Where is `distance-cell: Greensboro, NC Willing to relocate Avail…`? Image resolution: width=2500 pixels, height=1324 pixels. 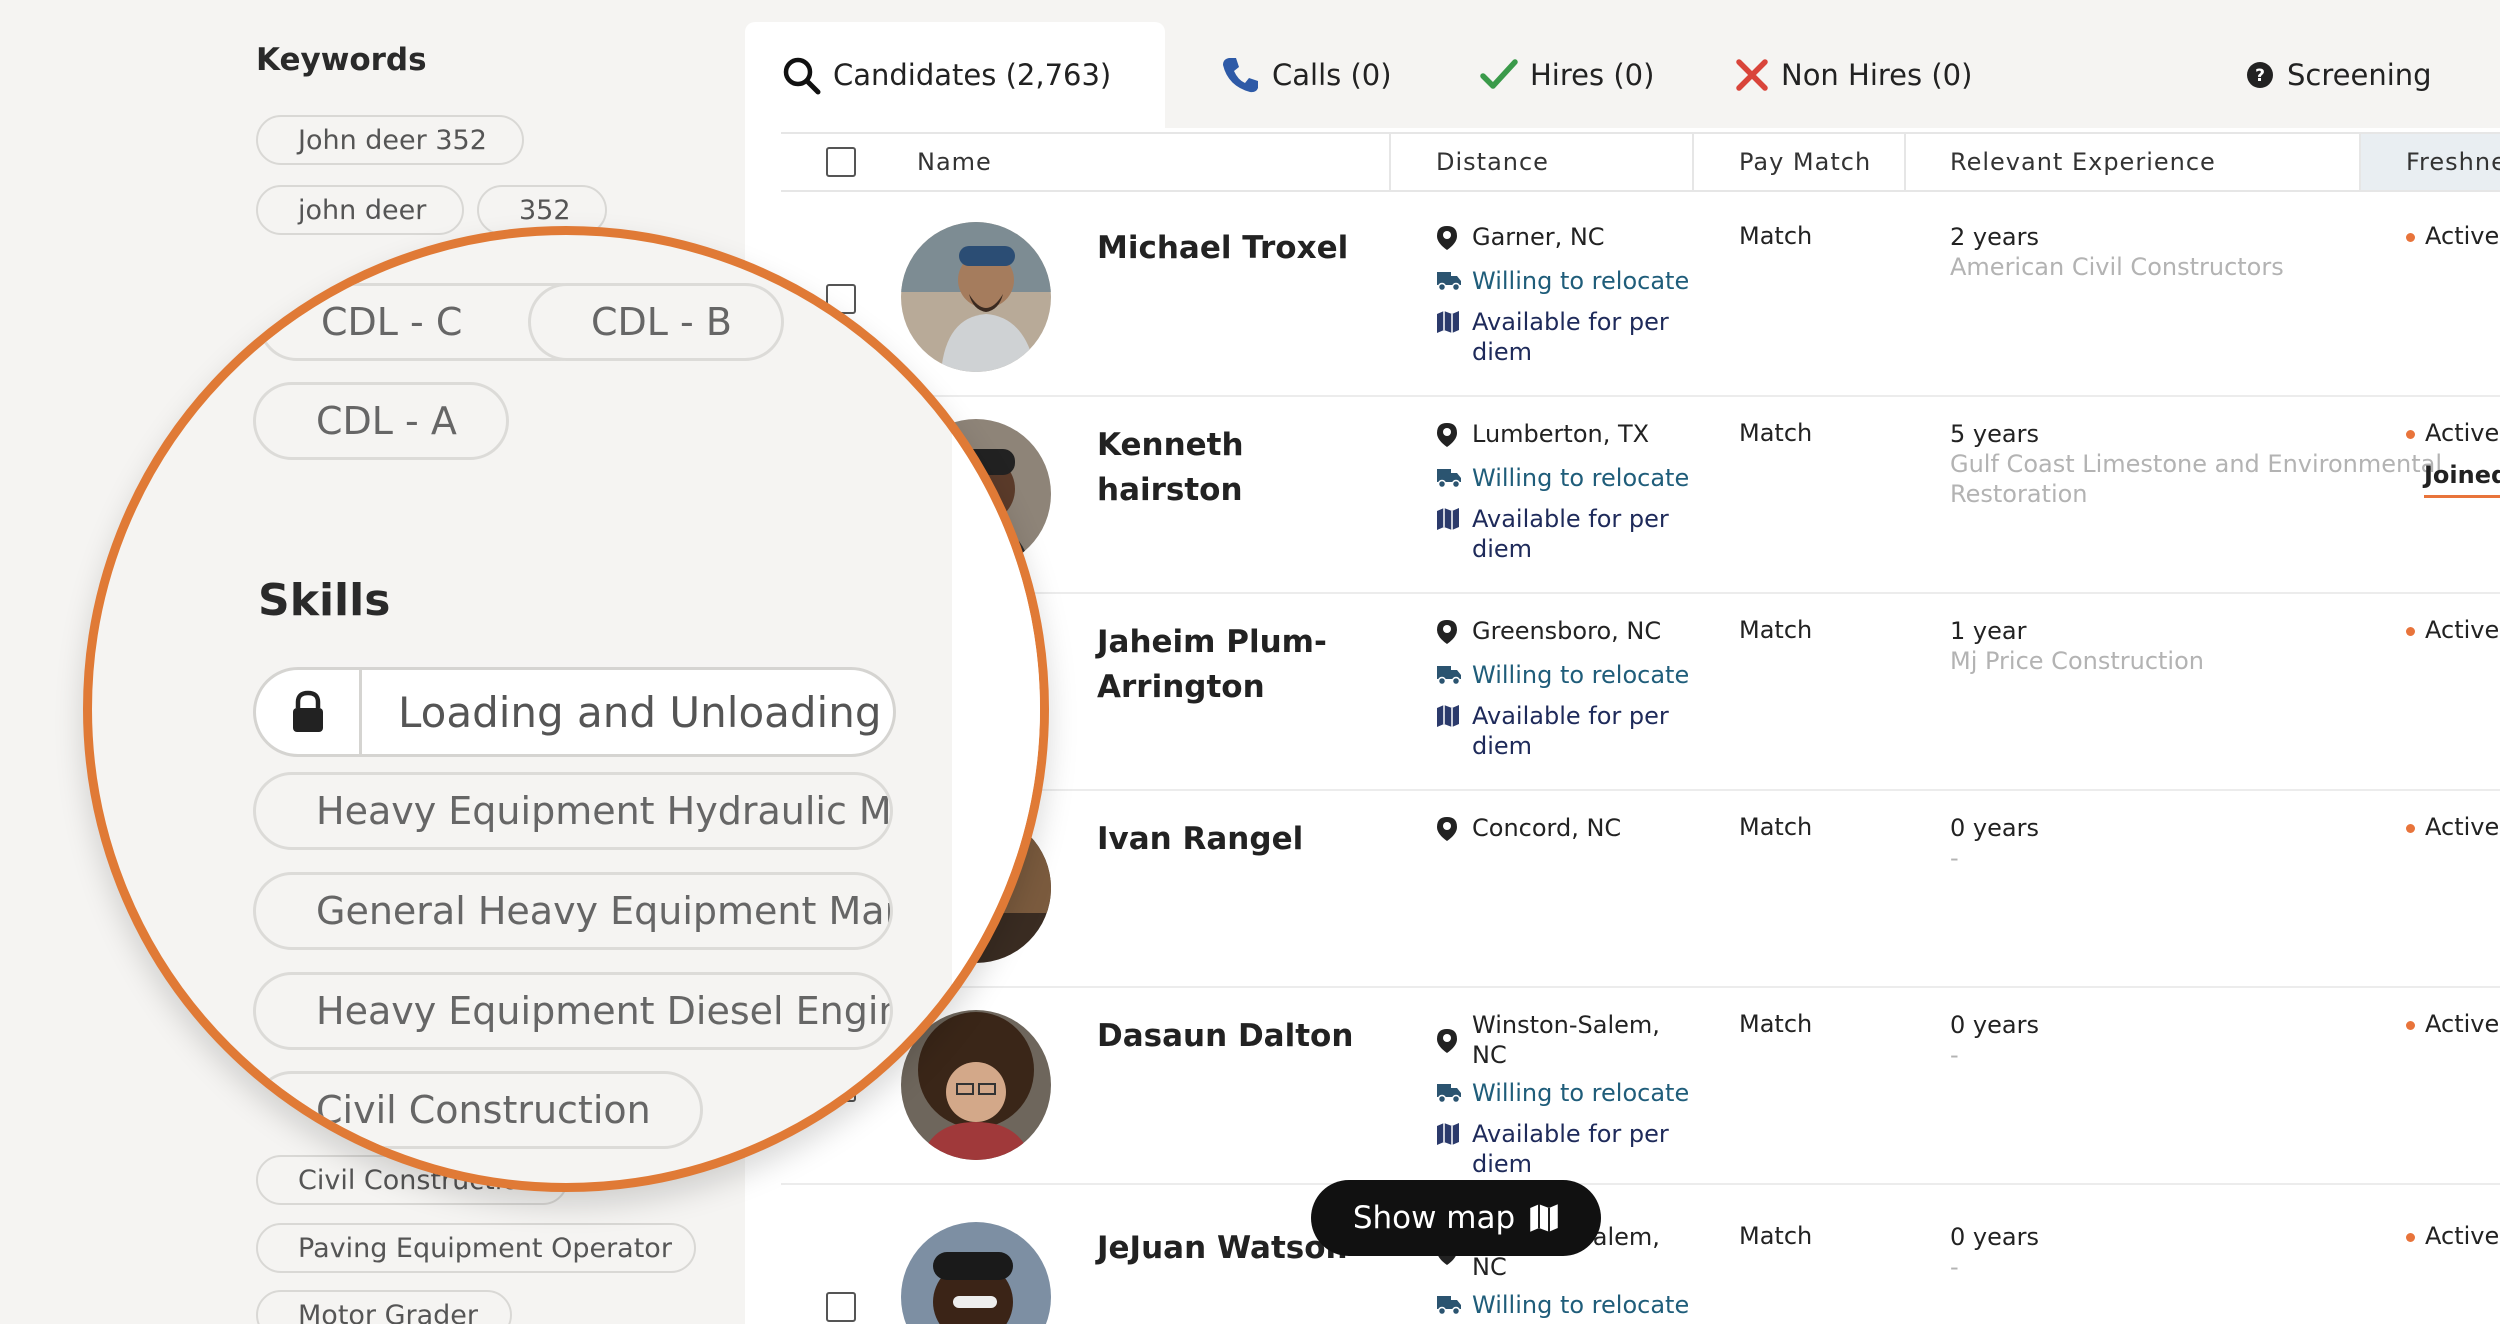 distance-cell: Greensboro, NC Willing to relocate Avail… is located at coordinates (1566, 692).